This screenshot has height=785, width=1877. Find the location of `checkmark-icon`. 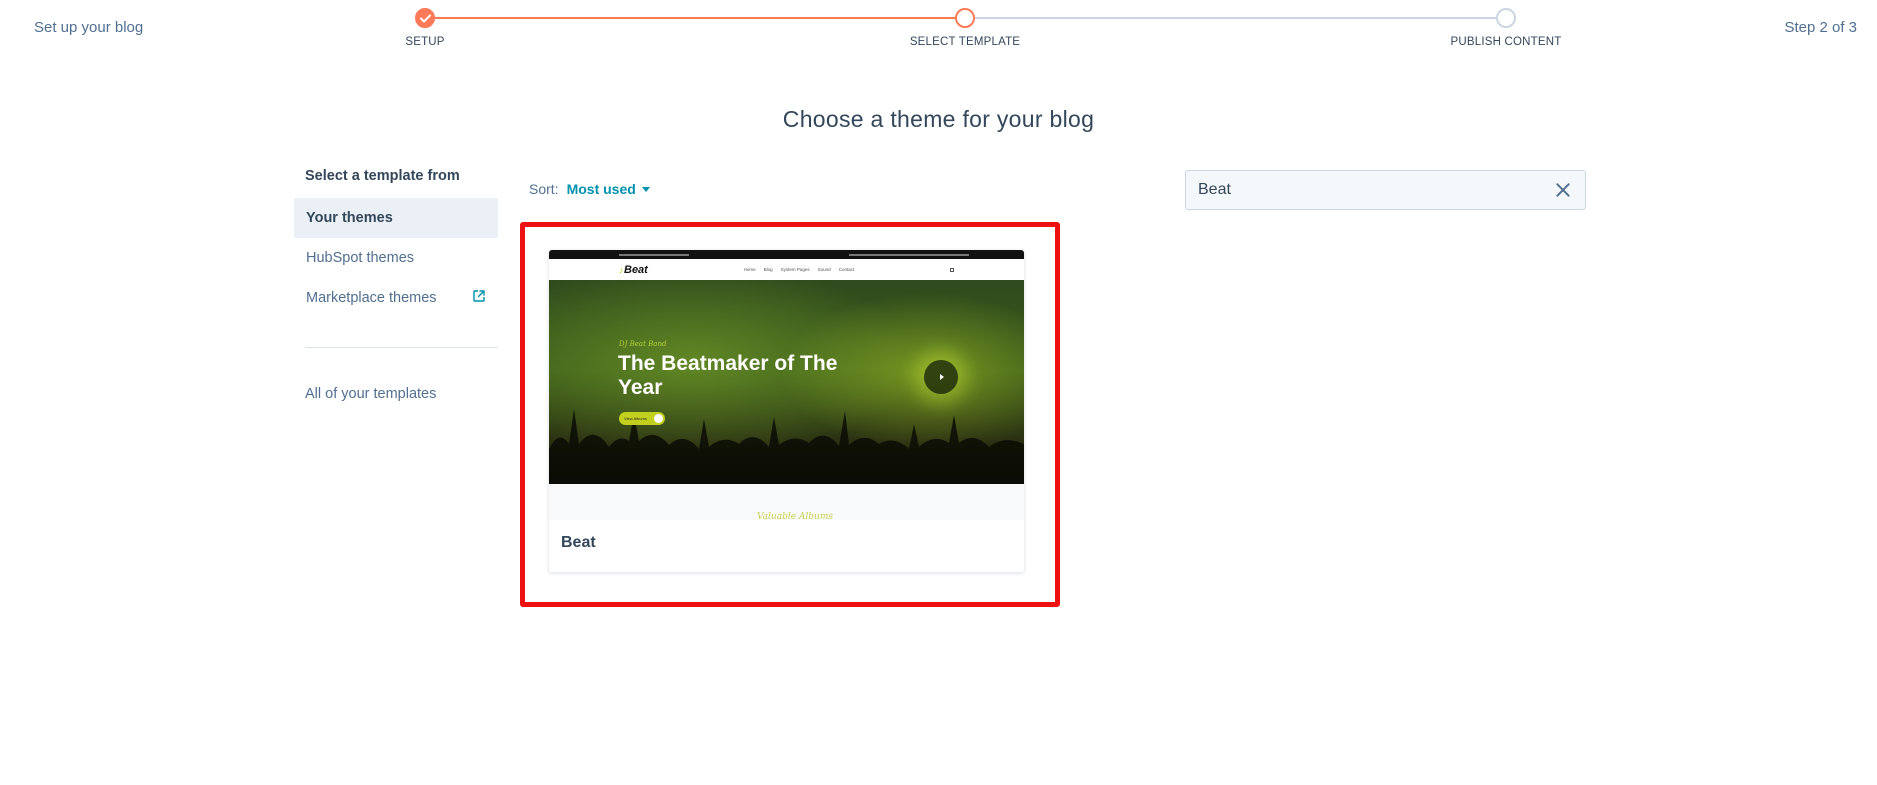

checkmark-icon is located at coordinates (425, 18).